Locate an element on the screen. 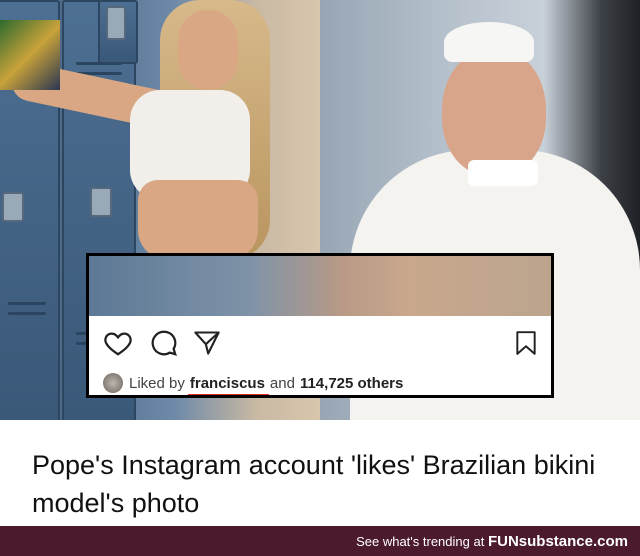 The image size is (640, 556). and-text: and is located at coordinates (282, 383).